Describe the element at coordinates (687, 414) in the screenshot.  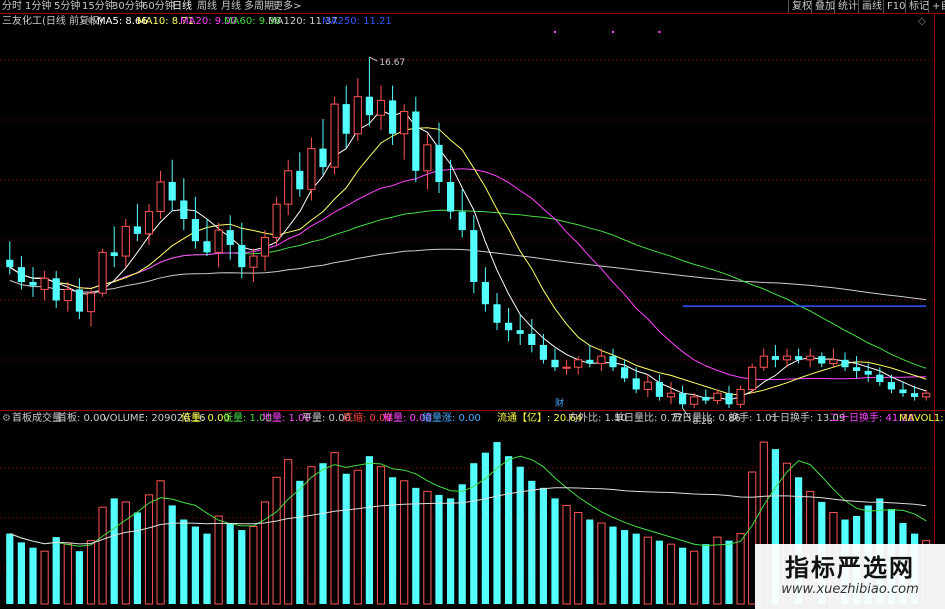
I see `low-pointer` at that location.